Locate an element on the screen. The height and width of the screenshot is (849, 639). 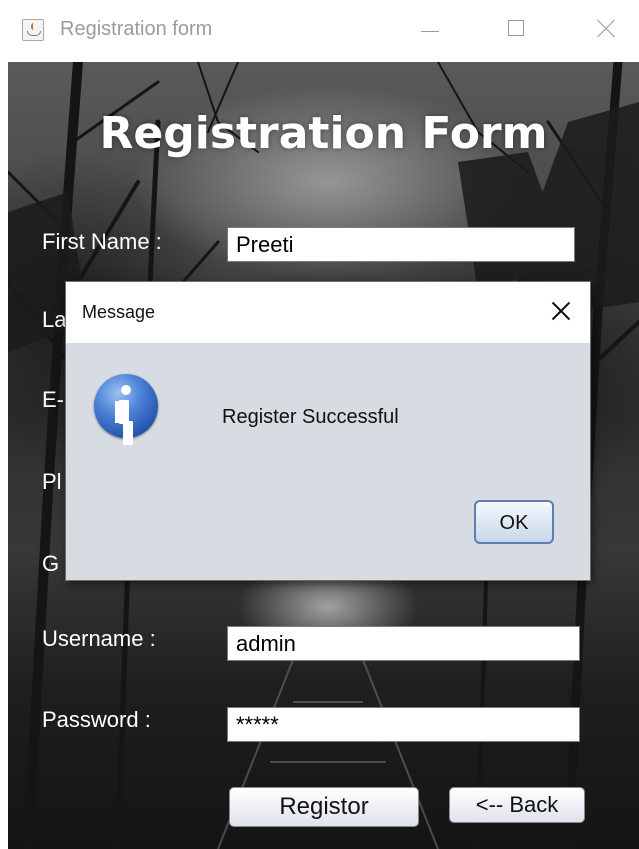
phone-label: Pl is located at coordinates (52, 481).